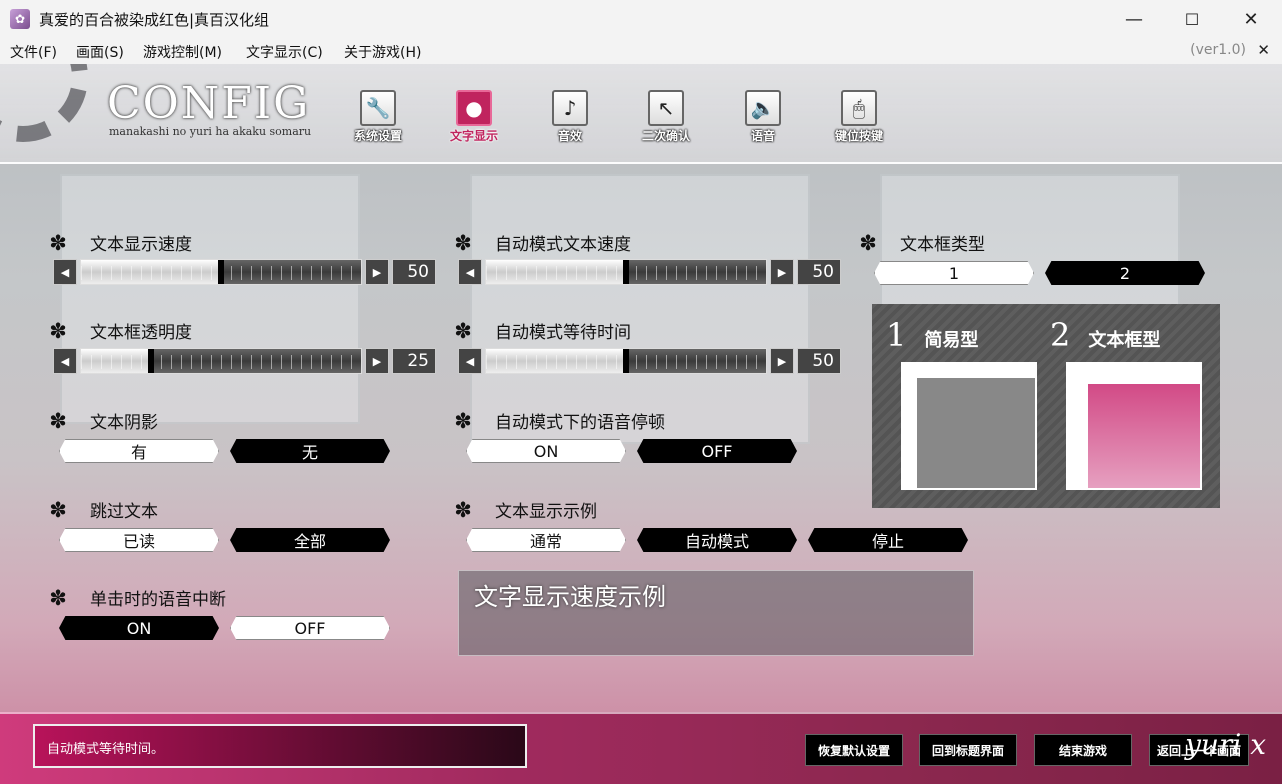  Describe the element at coordinates (854, 750) in the screenshot. I see `restore-defaults-button: 恢复默认设置` at that location.